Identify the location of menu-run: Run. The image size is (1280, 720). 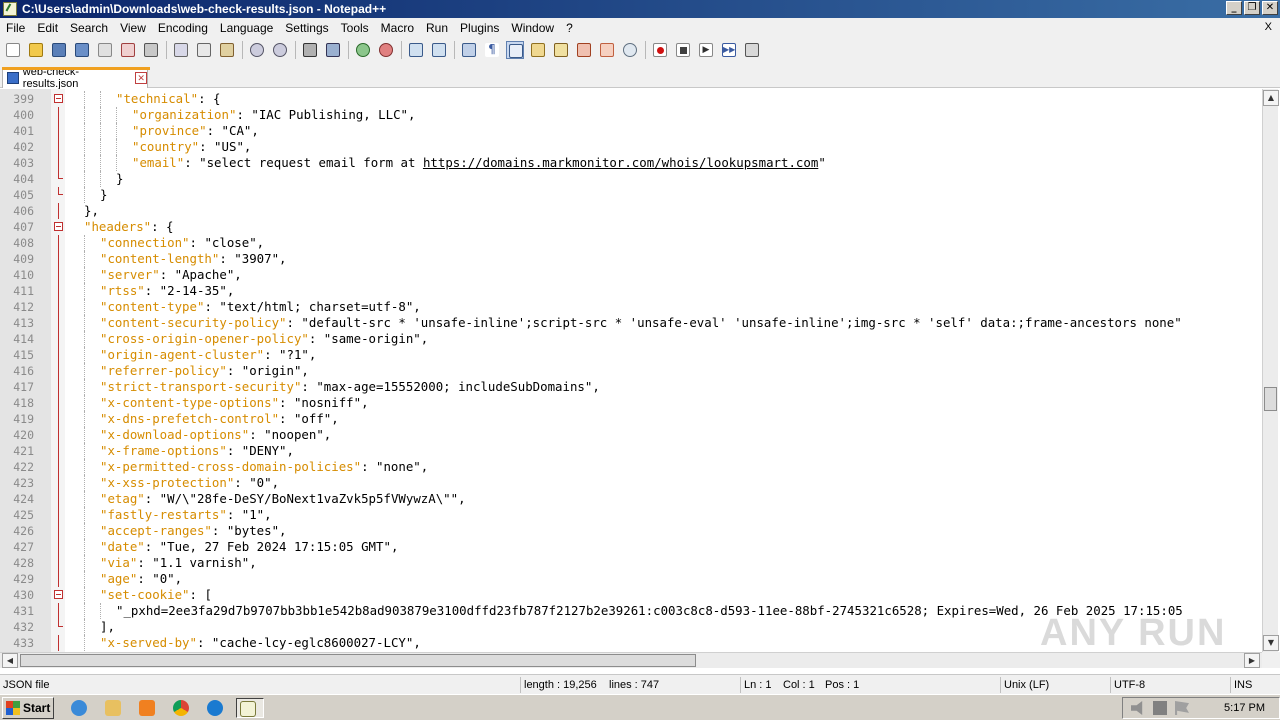
(437, 28).